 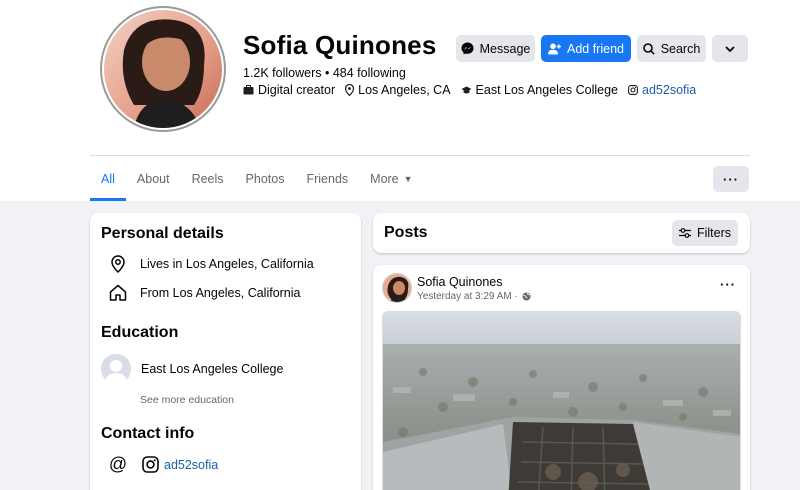 What do you see at coordinates (561, 233) in the screenshot?
I see `posts-header-card: Posts Filters` at bounding box center [561, 233].